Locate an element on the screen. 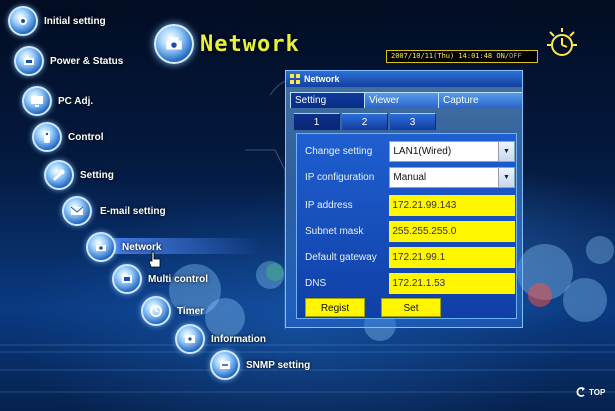 The image size is (615, 411). subtab-3: 3 is located at coordinates (413, 121).